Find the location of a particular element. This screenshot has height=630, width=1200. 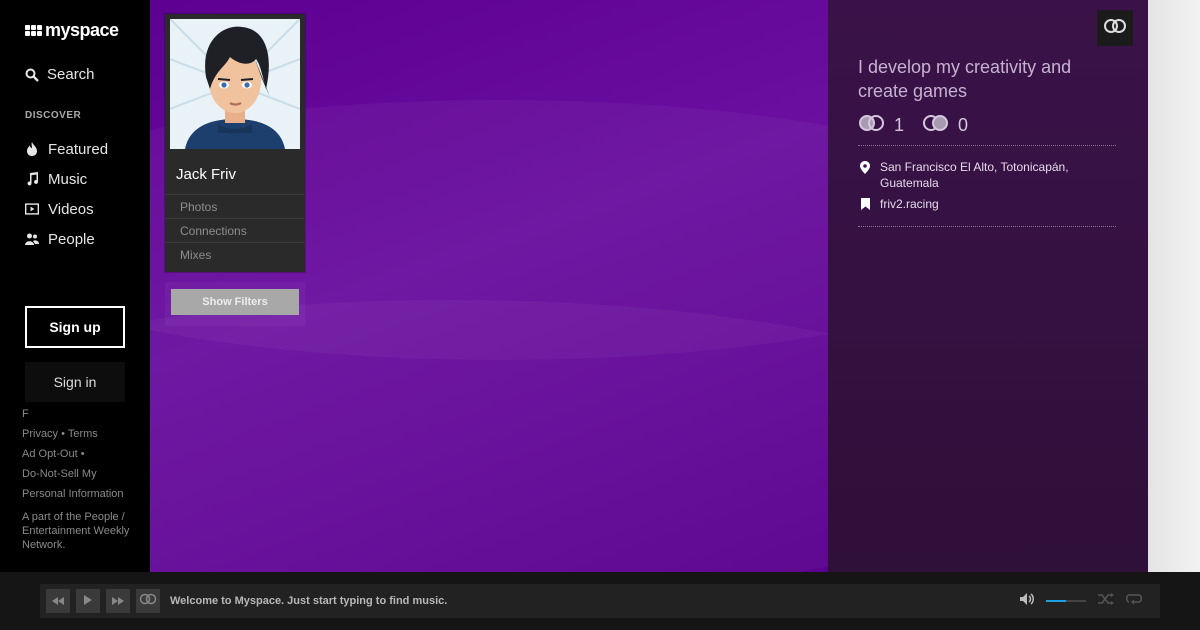

connections-out-count: 0 is located at coordinates (963, 125).